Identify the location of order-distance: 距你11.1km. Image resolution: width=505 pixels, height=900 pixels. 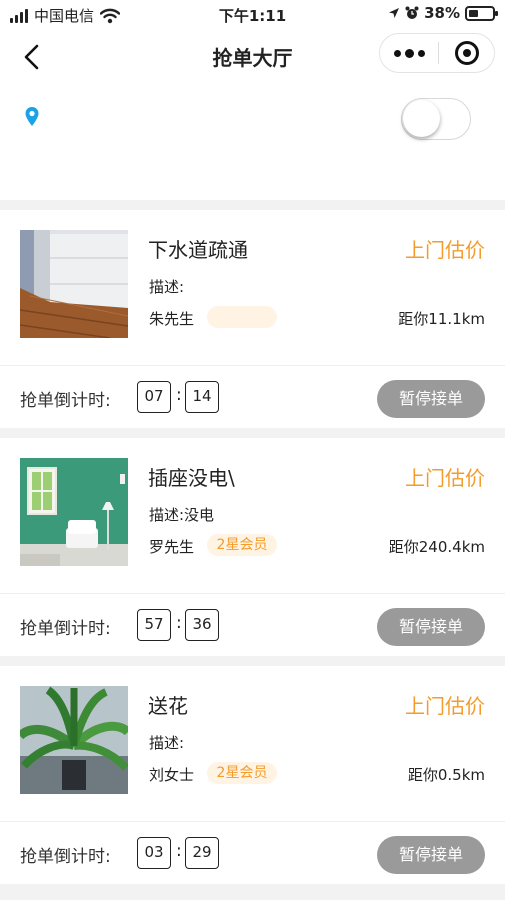
(441, 319).